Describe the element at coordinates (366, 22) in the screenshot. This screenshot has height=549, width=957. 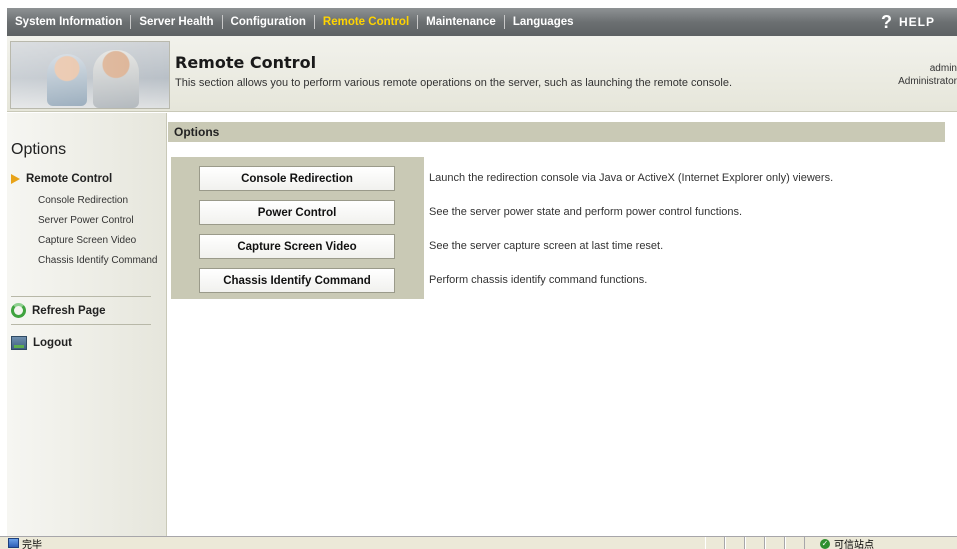
I see `nav-remote-control: Remote Control` at that location.